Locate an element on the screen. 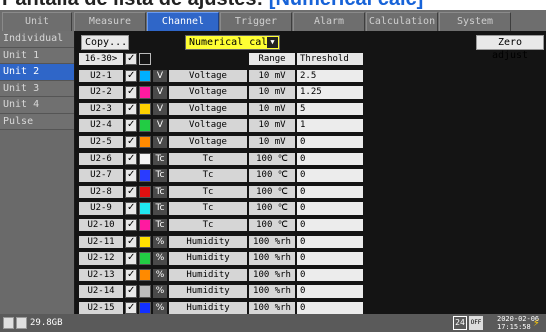  tab-measure: Measure is located at coordinates (110, 21).